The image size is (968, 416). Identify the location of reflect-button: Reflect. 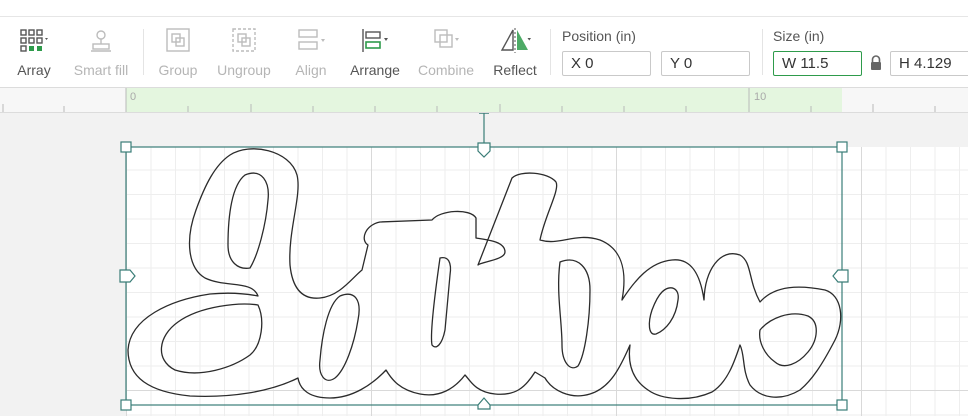
(515, 52).